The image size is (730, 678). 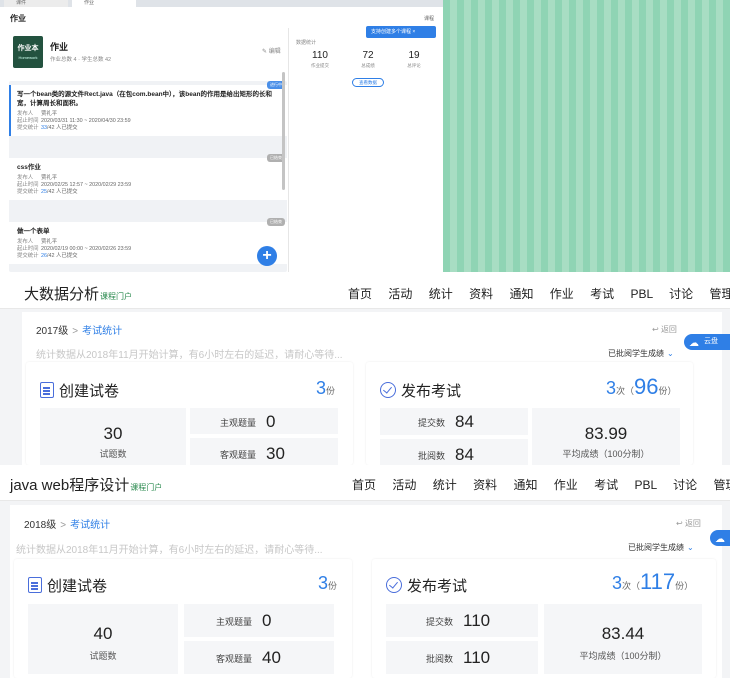 I want to click on course-title: java web程序设计课程门户, so click(x=86, y=485).